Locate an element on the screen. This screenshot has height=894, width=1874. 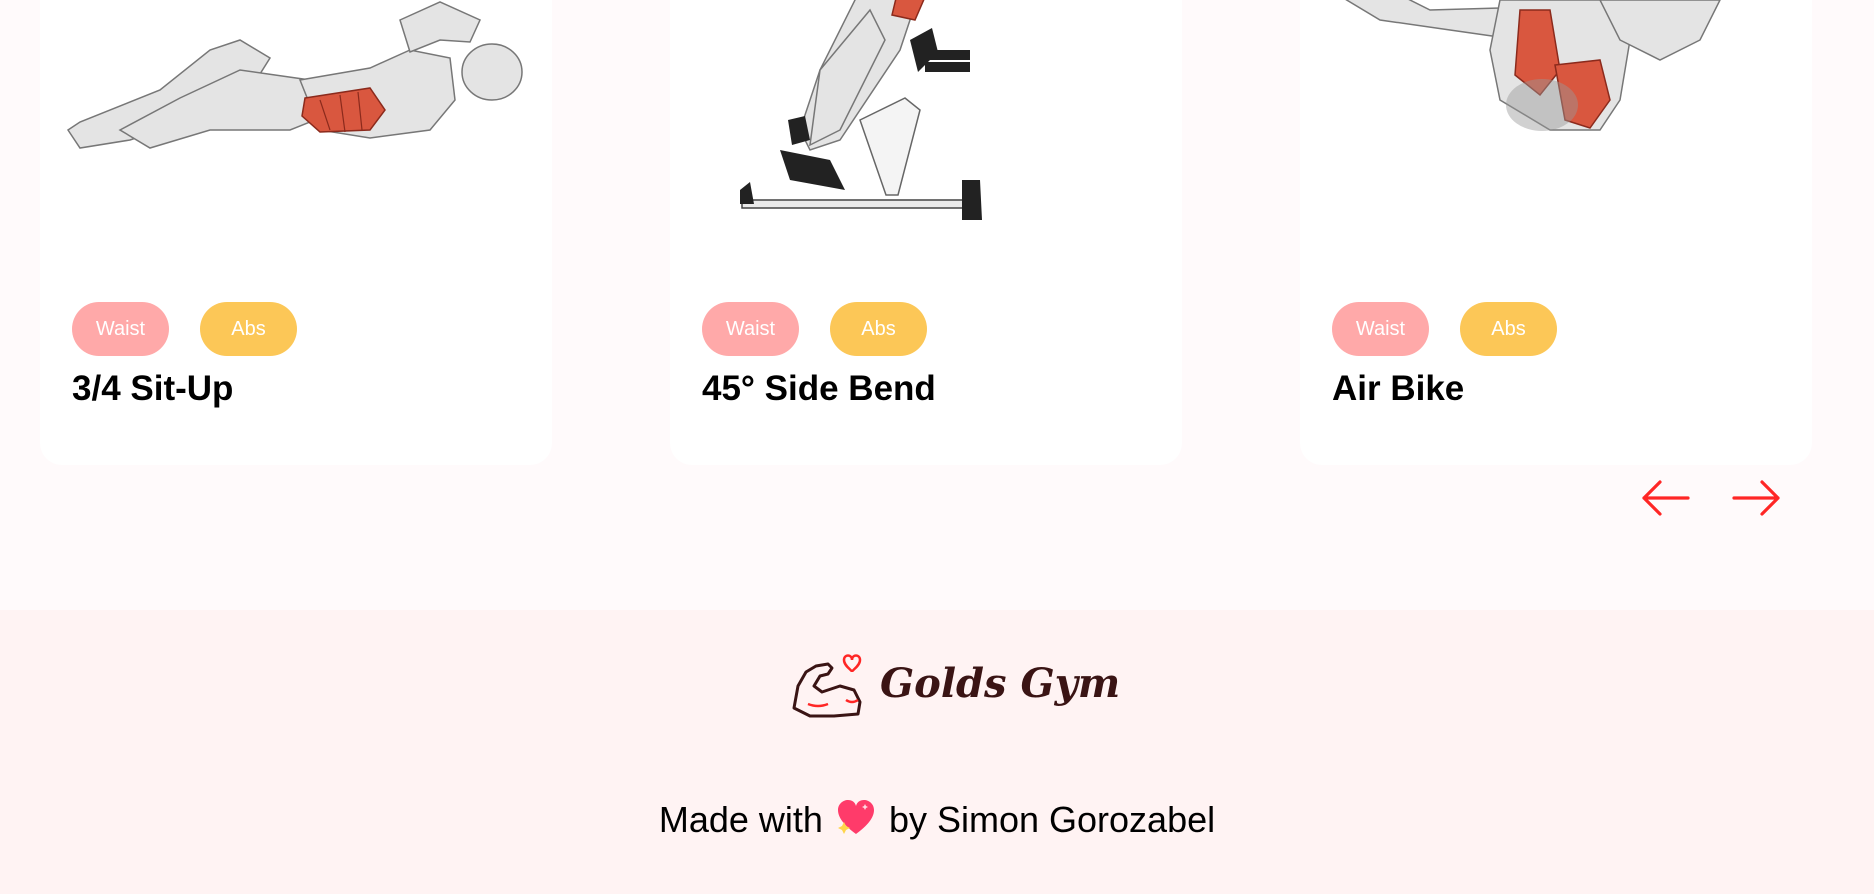
air-bike-illustration is located at coordinates (1533, 65).